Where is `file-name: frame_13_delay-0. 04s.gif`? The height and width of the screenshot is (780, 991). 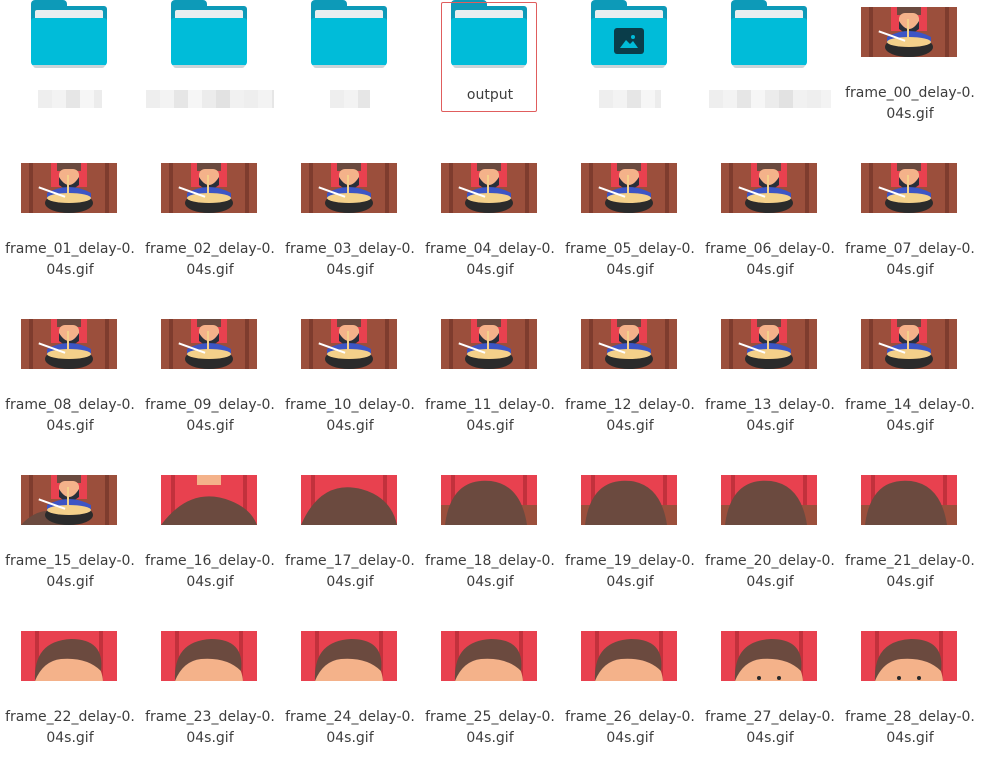
file-name: frame_13_delay-0. 04s.gif is located at coordinates (770, 415).